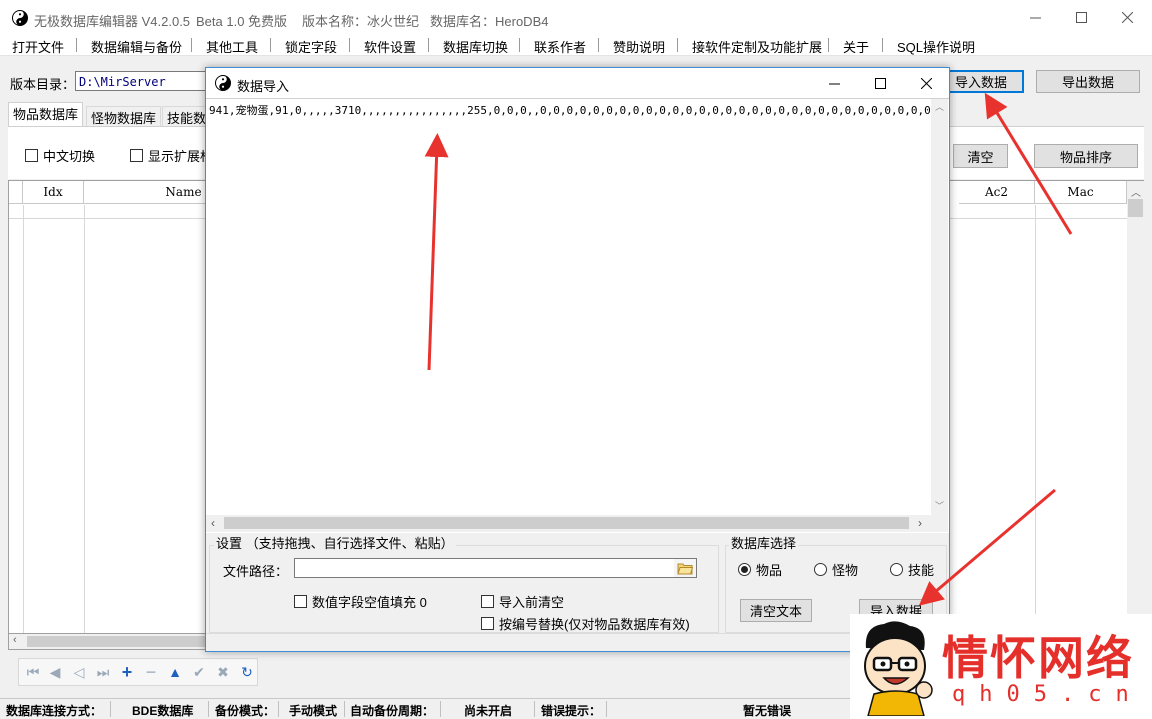 The height and width of the screenshot is (719, 1152). Describe the element at coordinates (145, 81) in the screenshot. I see `dir-input: D:\MirServer` at that location.